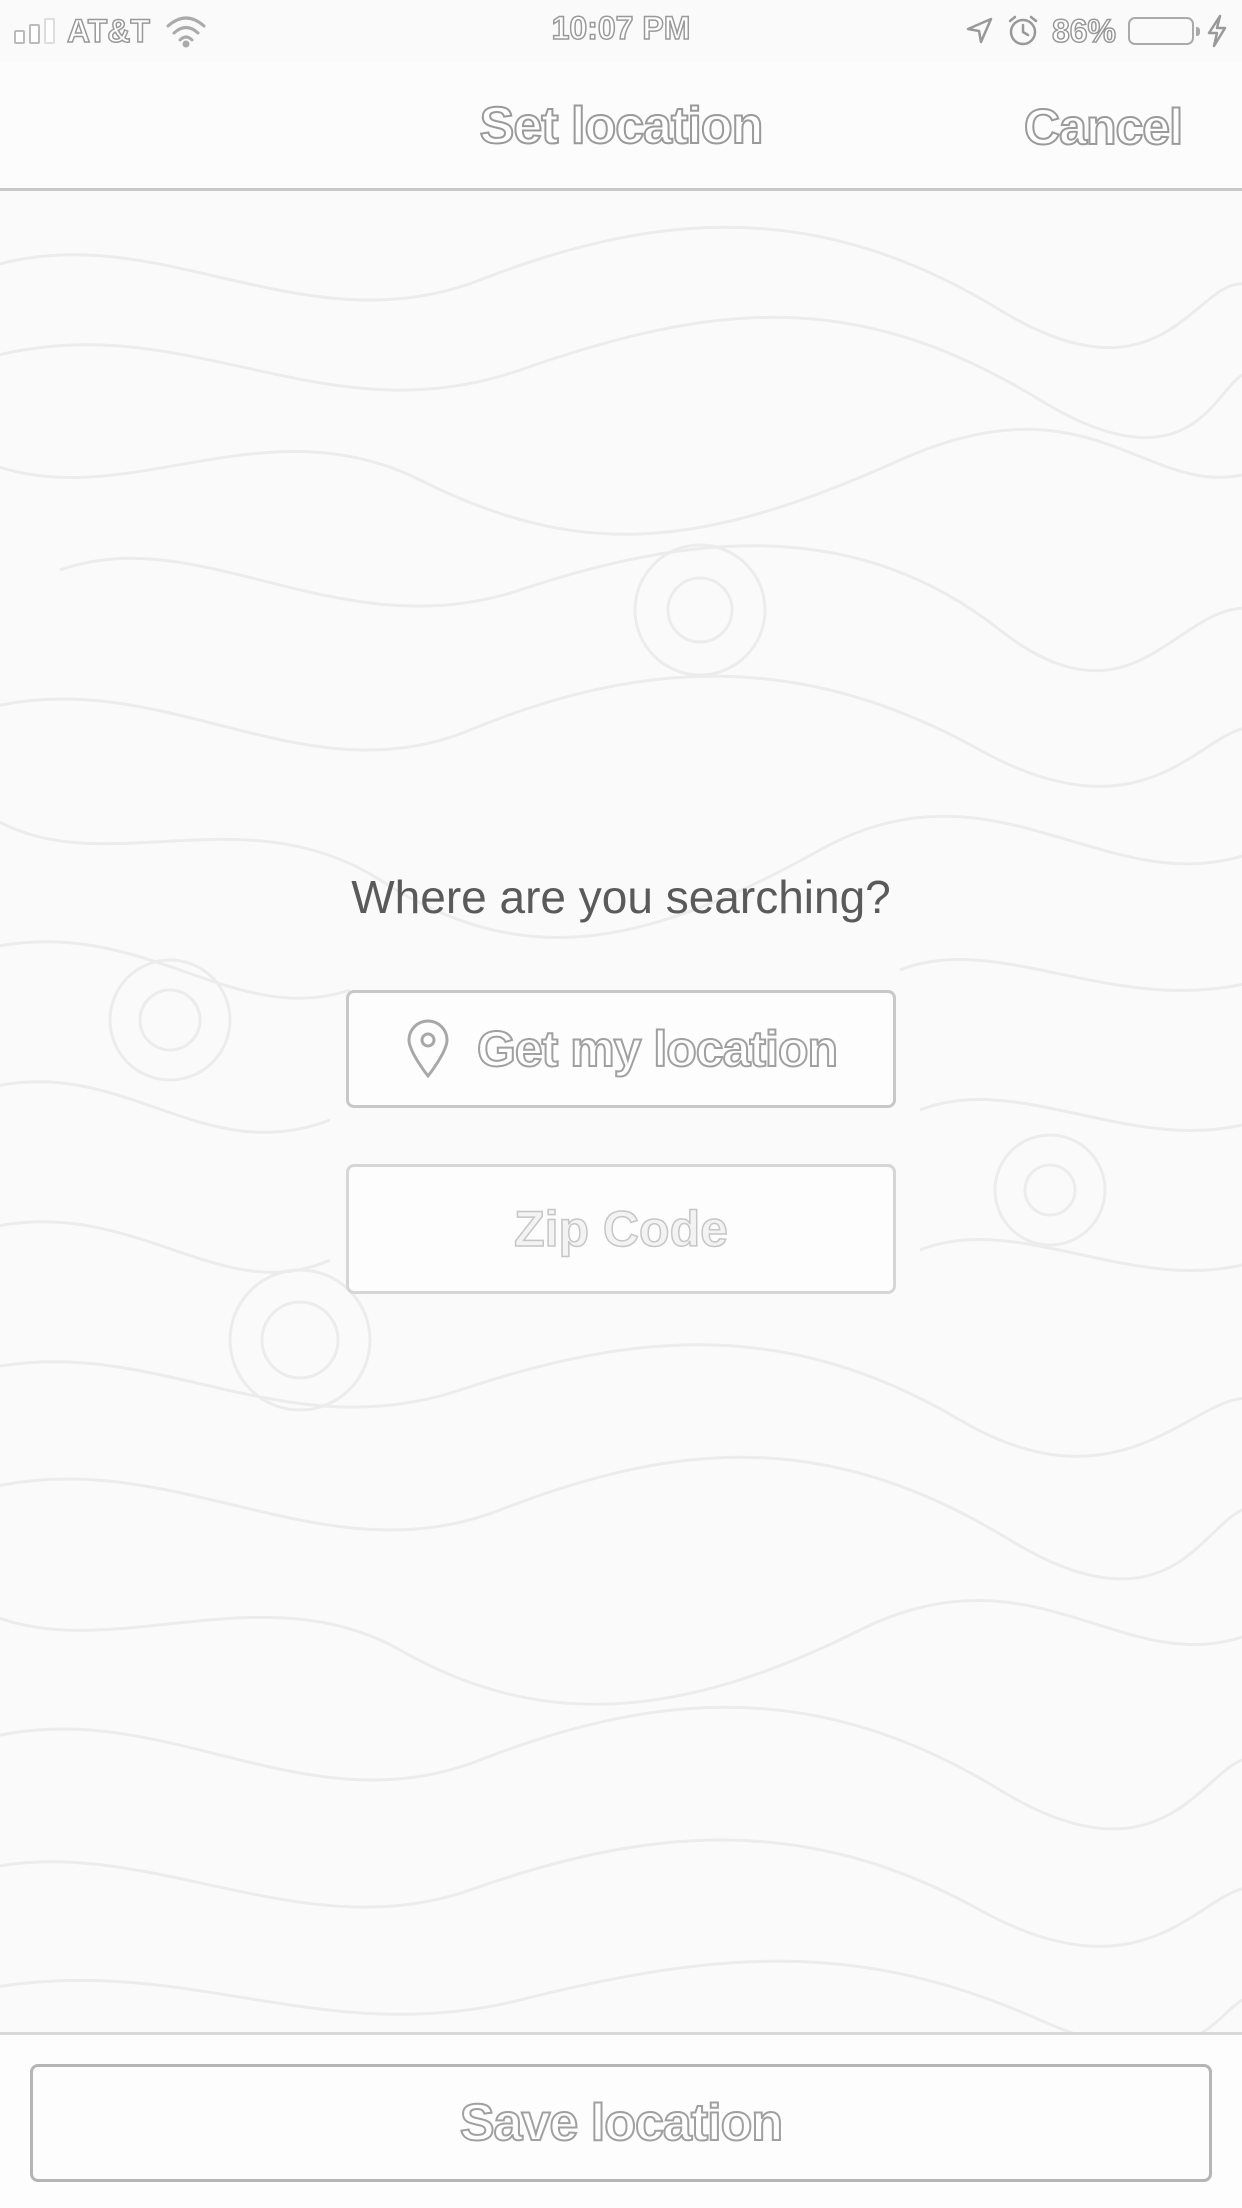 The image size is (1242, 2208). I want to click on battery-icon, so click(1164, 31).